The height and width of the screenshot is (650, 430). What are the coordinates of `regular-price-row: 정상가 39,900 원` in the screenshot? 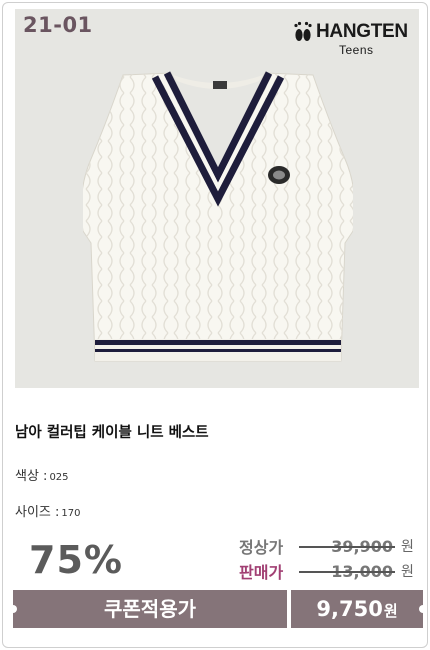 It's located at (326, 546).